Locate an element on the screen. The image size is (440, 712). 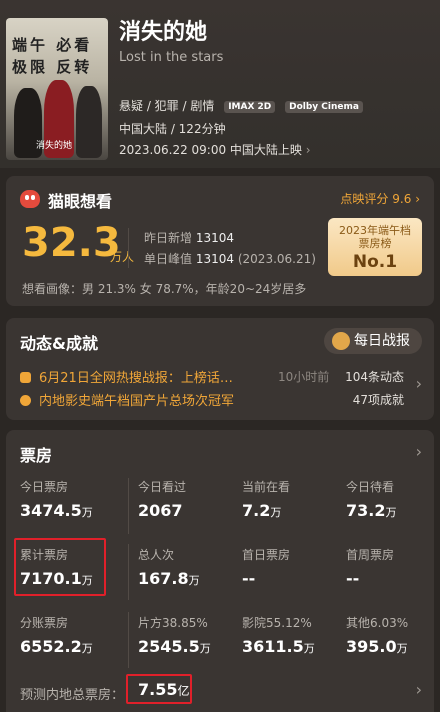
genre-text: 悬疑 / 犯罪 / 剧情 is located at coordinates (167, 106).